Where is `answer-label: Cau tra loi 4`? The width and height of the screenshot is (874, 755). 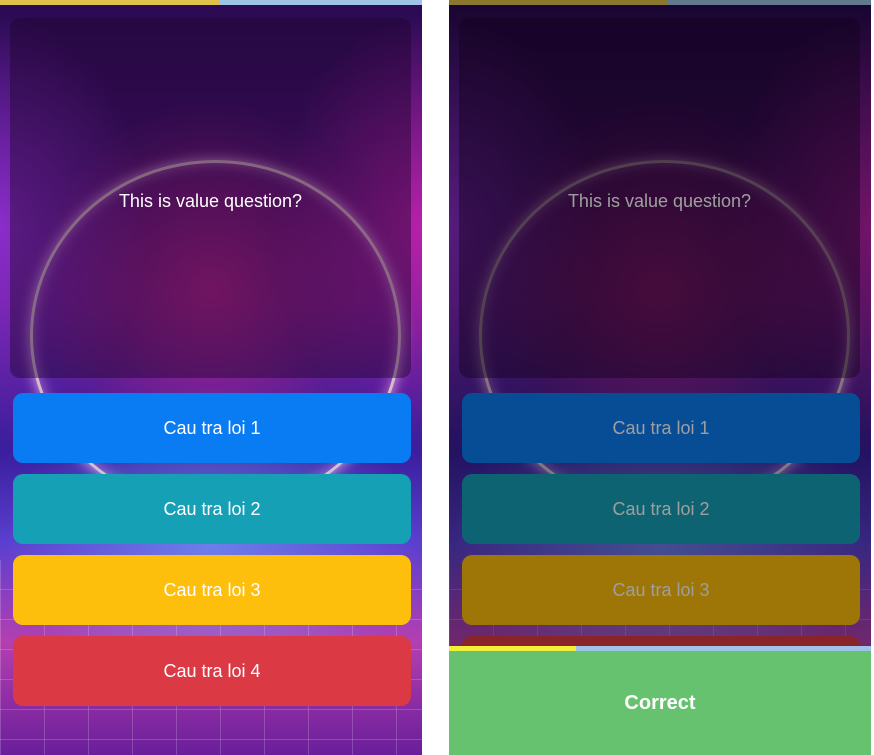 answer-label: Cau tra loi 4 is located at coordinates (212, 670).